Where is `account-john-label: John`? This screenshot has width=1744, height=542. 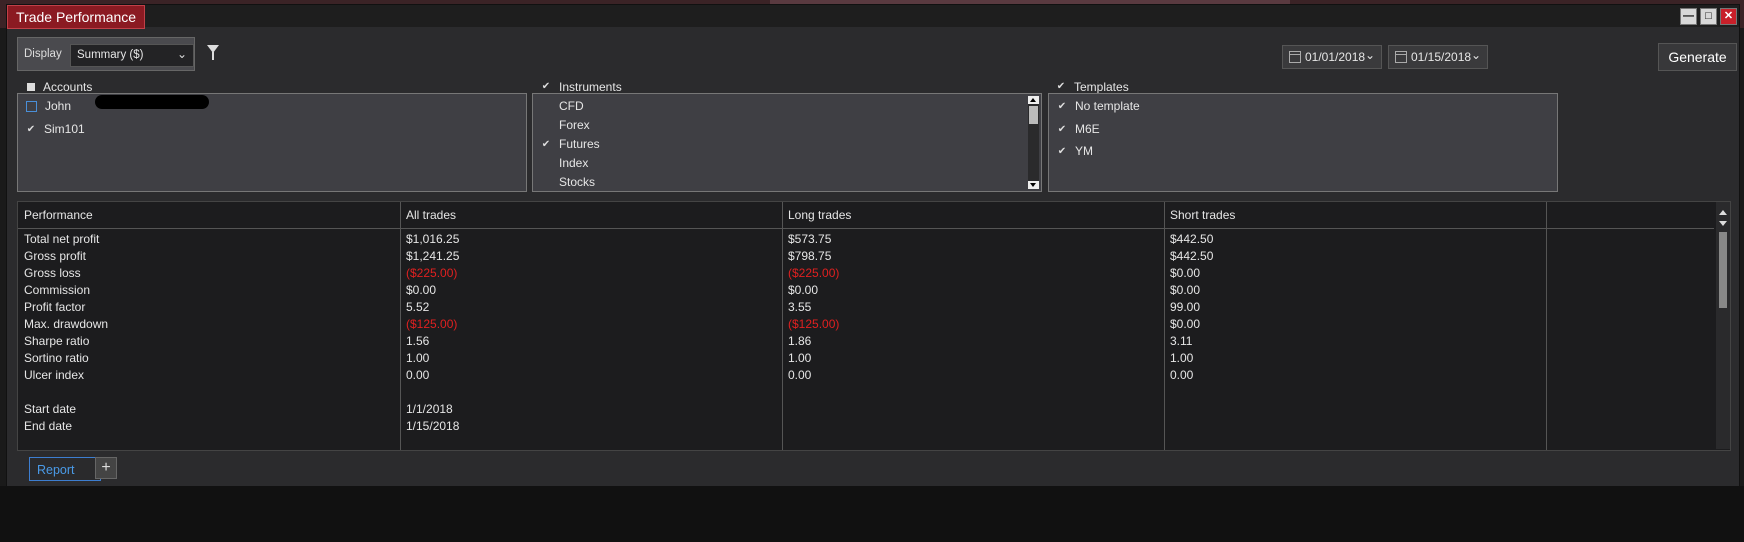 account-john-label: John is located at coordinates (58, 106).